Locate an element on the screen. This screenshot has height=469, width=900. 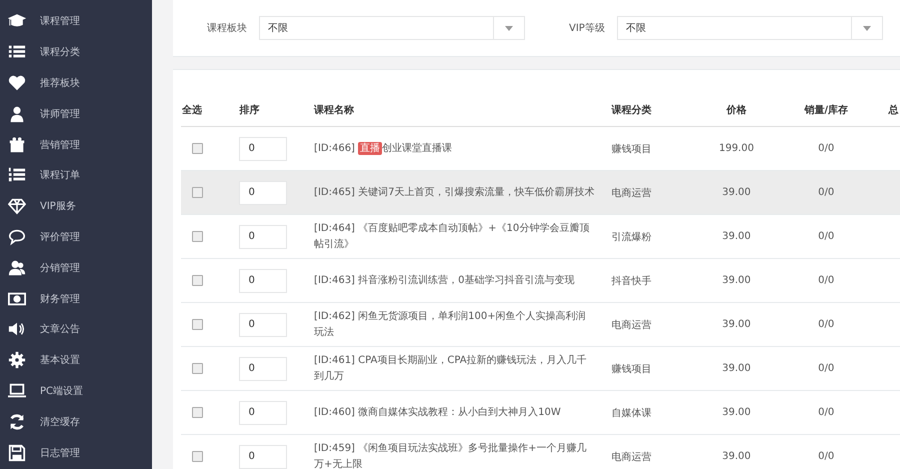
sidebar-item: VIP服务 is located at coordinates (76, 206).